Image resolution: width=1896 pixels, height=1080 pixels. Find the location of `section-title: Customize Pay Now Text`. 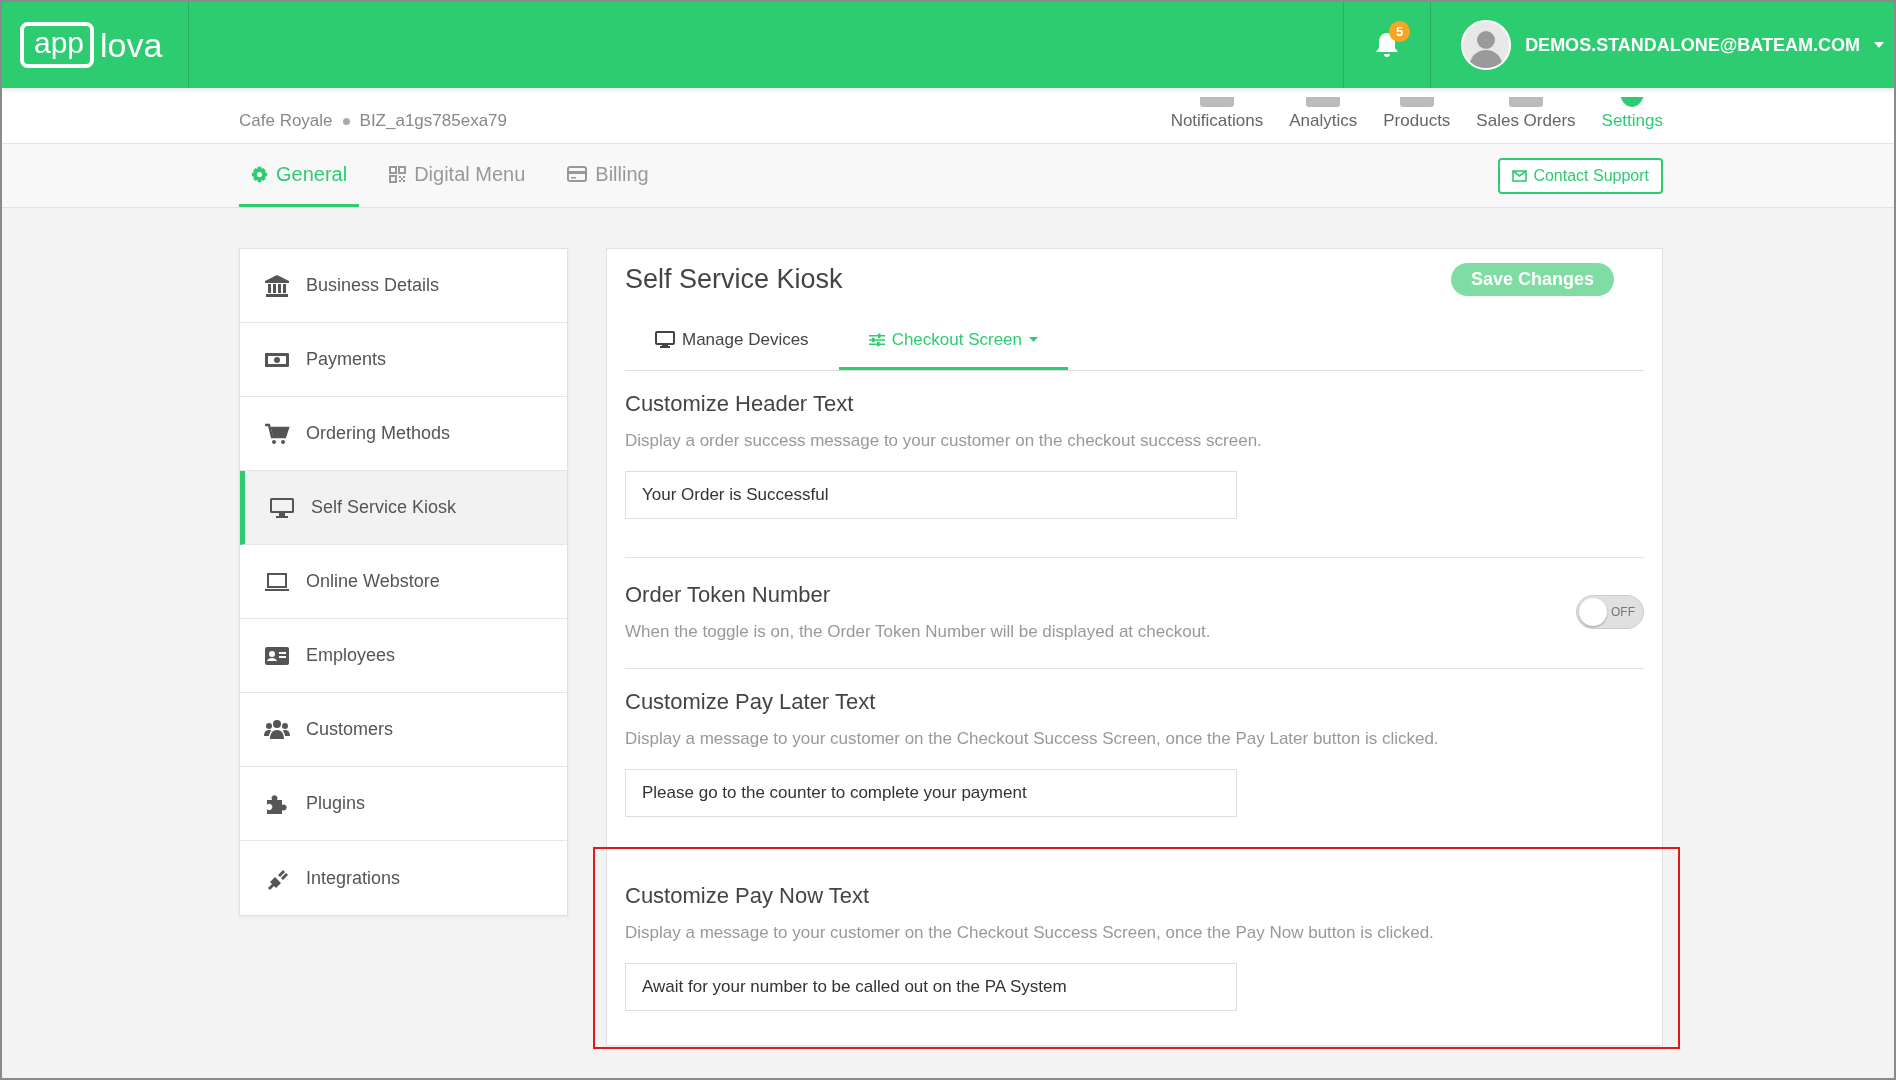

section-title: Customize Pay Now Text is located at coordinates (748, 896).